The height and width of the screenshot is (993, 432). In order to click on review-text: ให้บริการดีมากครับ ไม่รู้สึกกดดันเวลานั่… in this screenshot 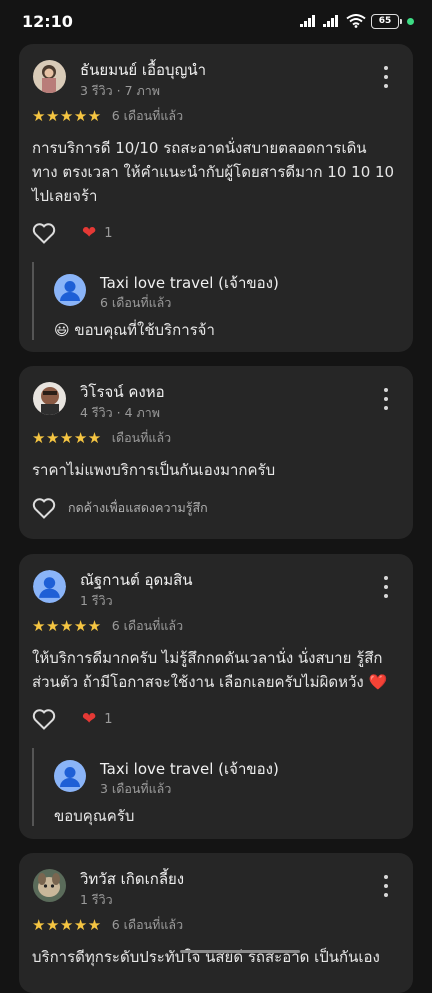, I will do `click(217, 670)`.